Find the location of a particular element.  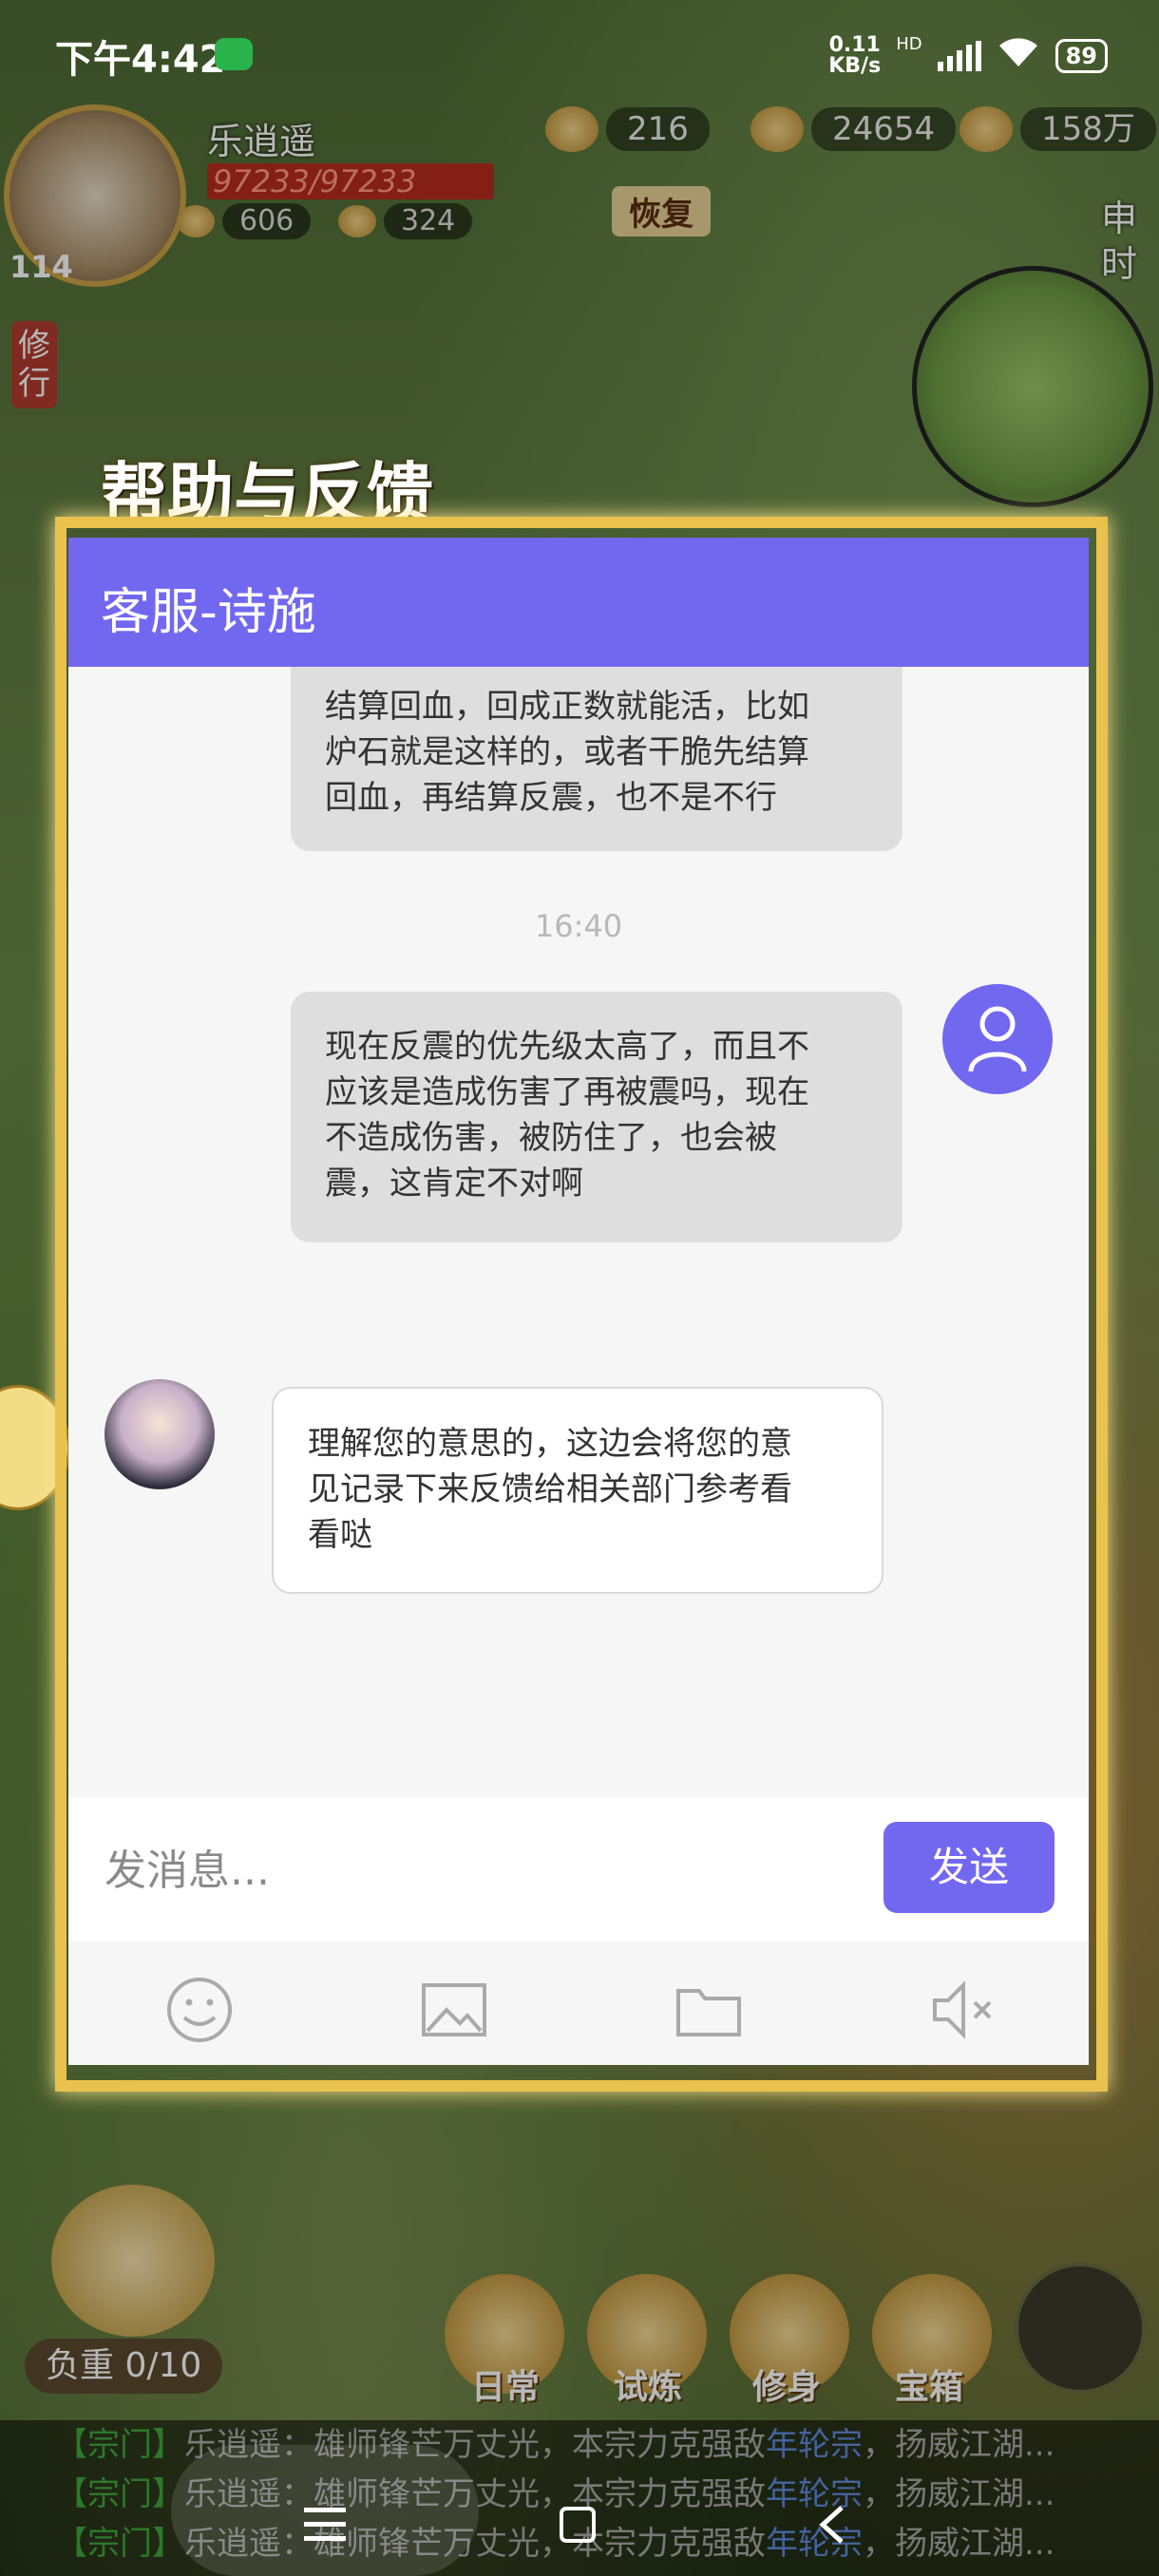

menu-icon is located at coordinates (325, 2525).